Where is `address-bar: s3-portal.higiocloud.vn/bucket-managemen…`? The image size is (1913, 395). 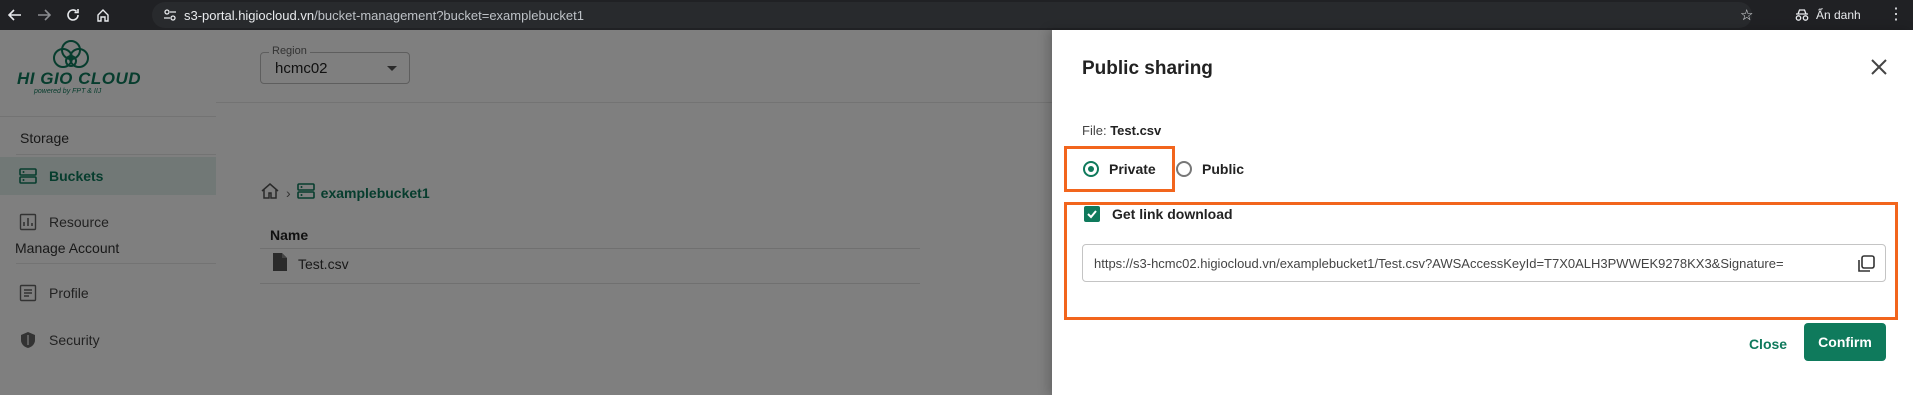
address-bar: s3-portal.higiocloud.vn/bucket-managemen… is located at coordinates (952, 15).